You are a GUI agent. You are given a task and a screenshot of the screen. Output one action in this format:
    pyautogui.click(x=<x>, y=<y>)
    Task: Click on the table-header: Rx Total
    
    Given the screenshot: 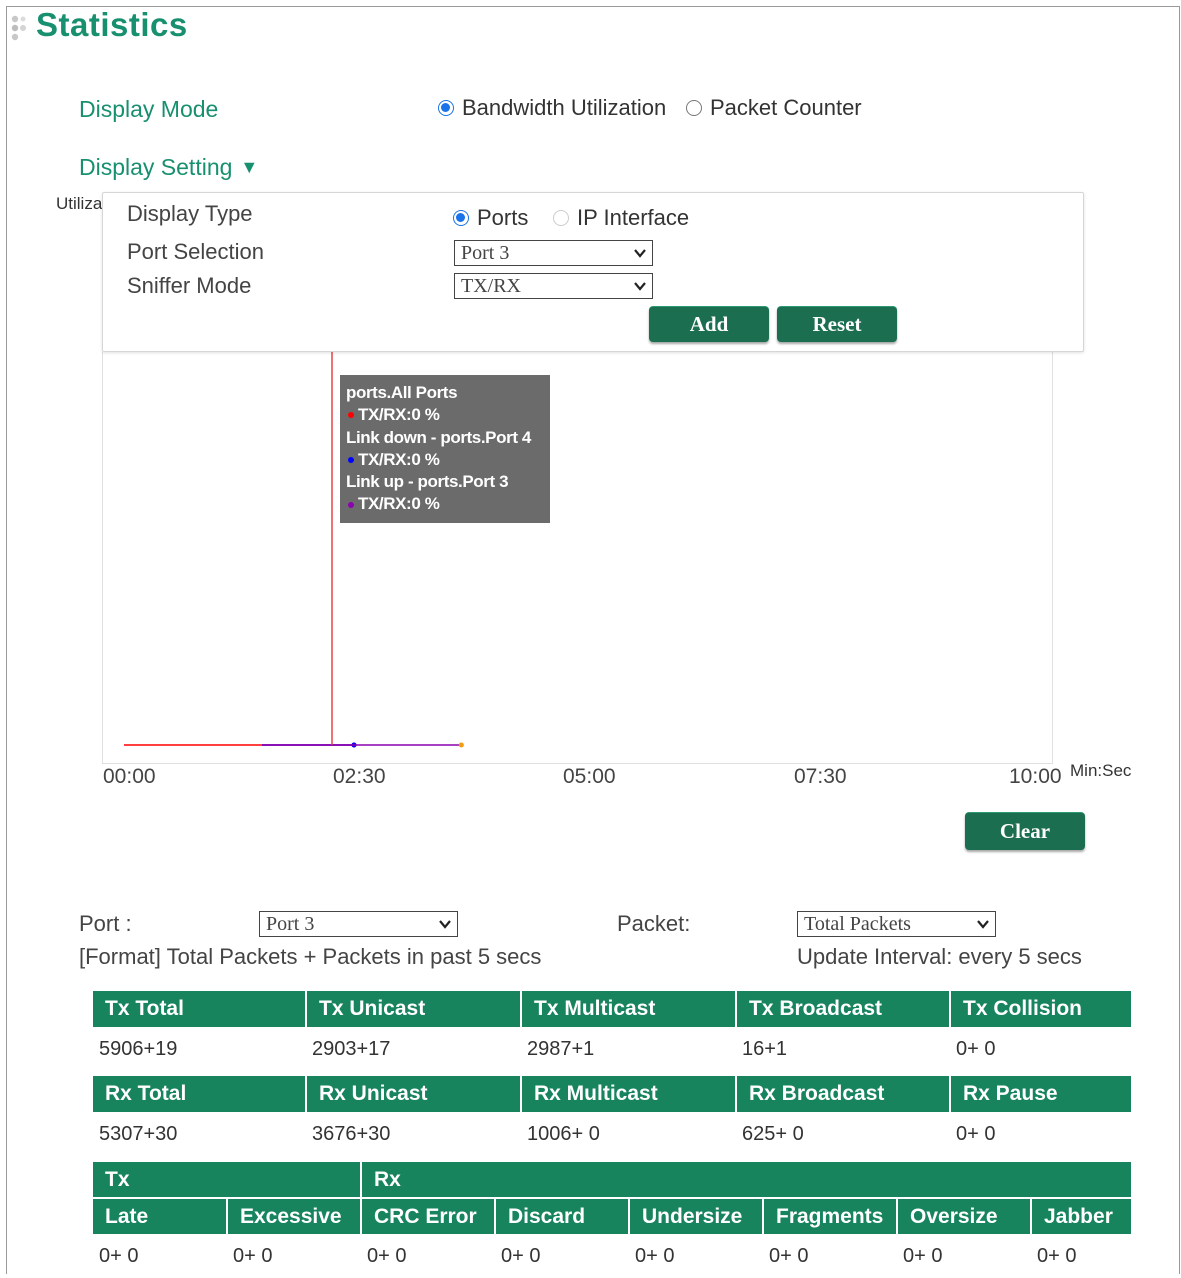 What is the action you would take?
    pyautogui.click(x=200, y=1094)
    